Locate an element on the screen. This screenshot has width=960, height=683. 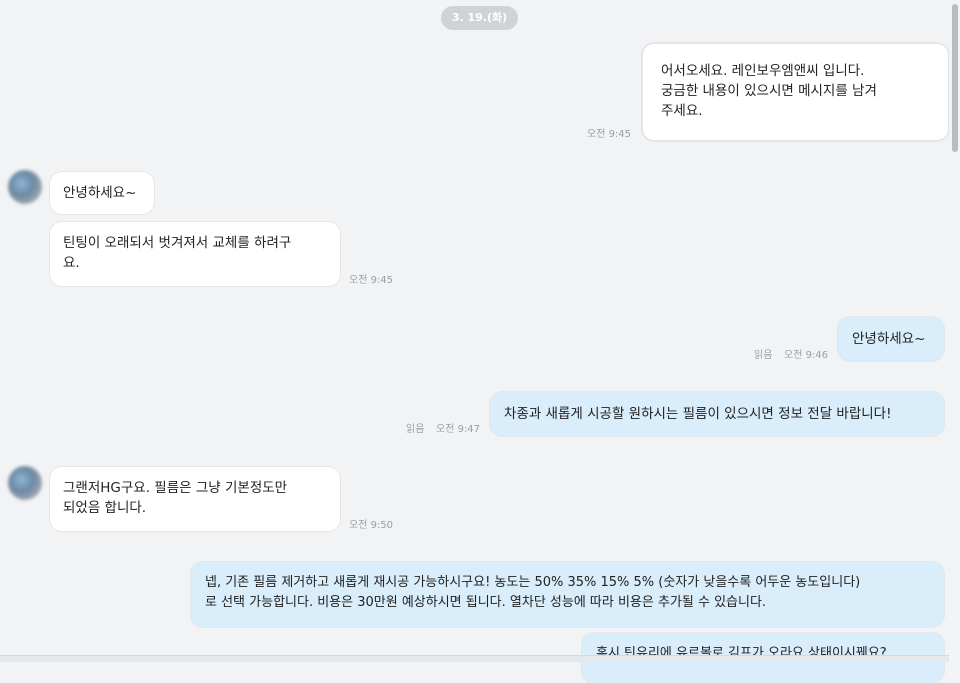
message-bubble-outgoing: 안녕하세요~ is located at coordinates (891, 339).